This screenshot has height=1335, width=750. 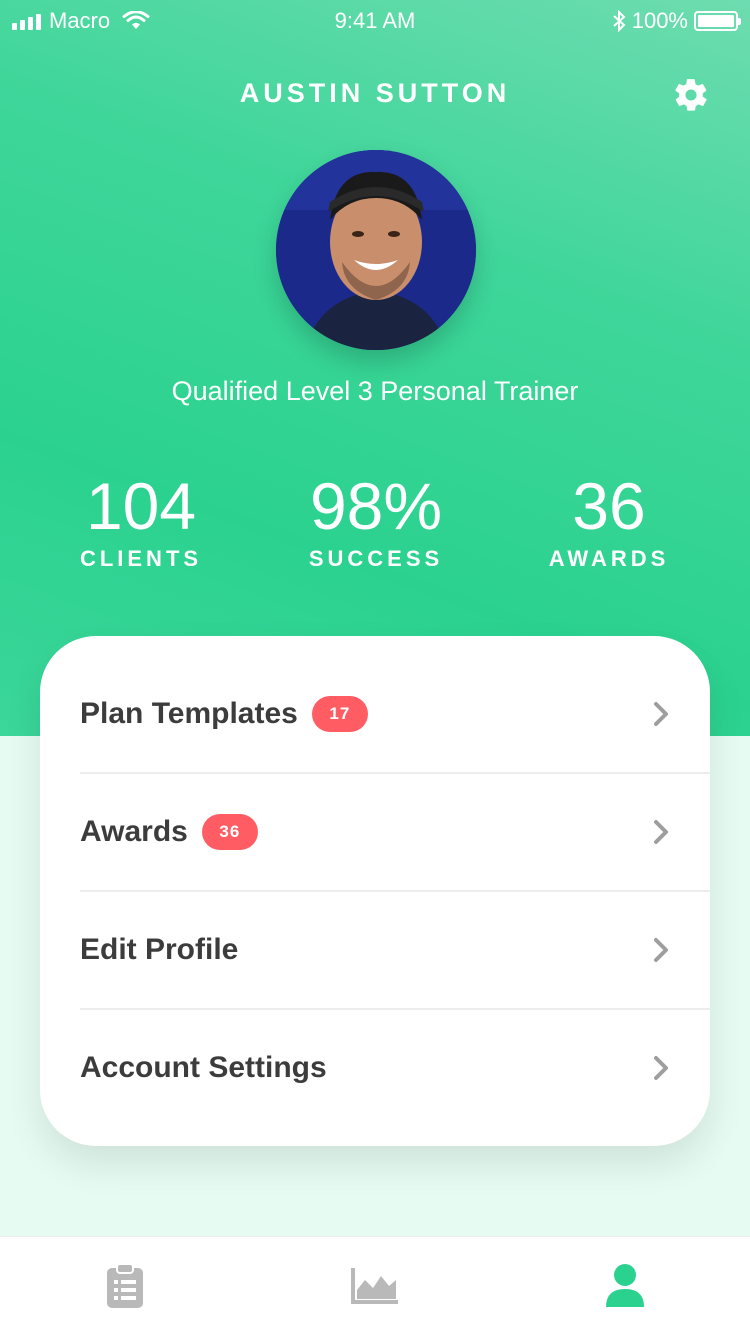 I want to click on avatar-photo, so click(x=376, y=250).